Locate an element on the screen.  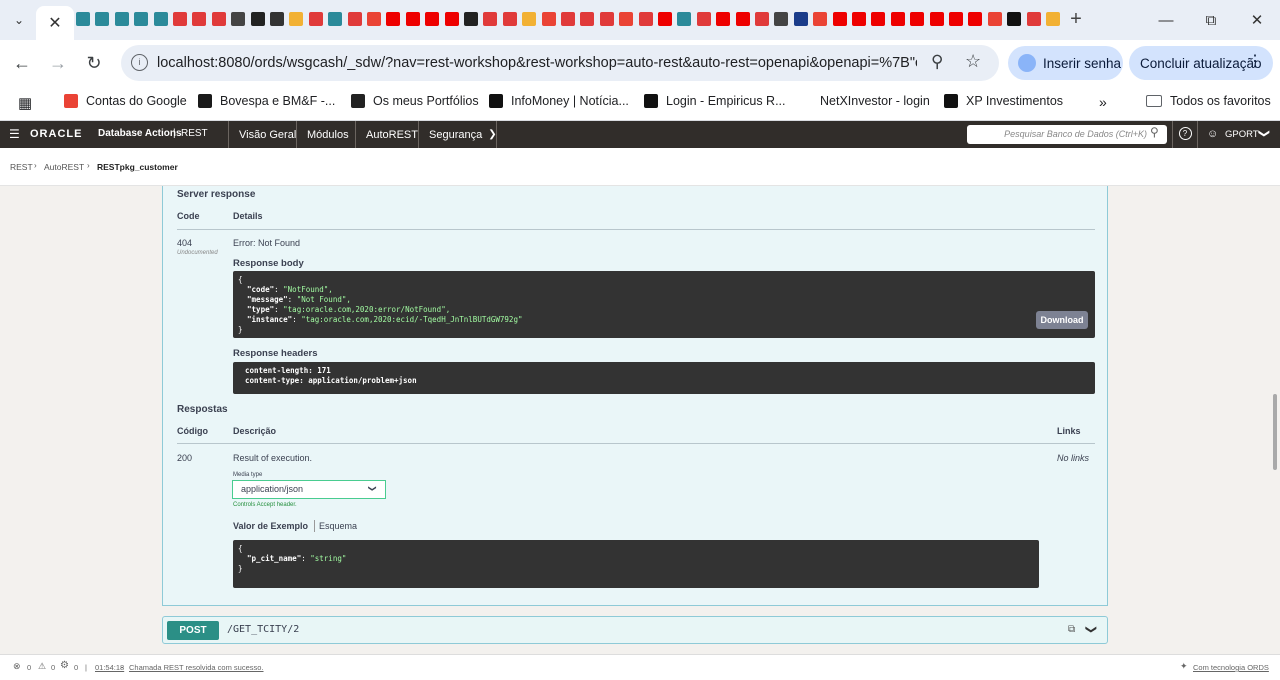
post-operation-block: POST /GET_TCITY/2 ⧉ ❯ is located at coordinates (635, 630).